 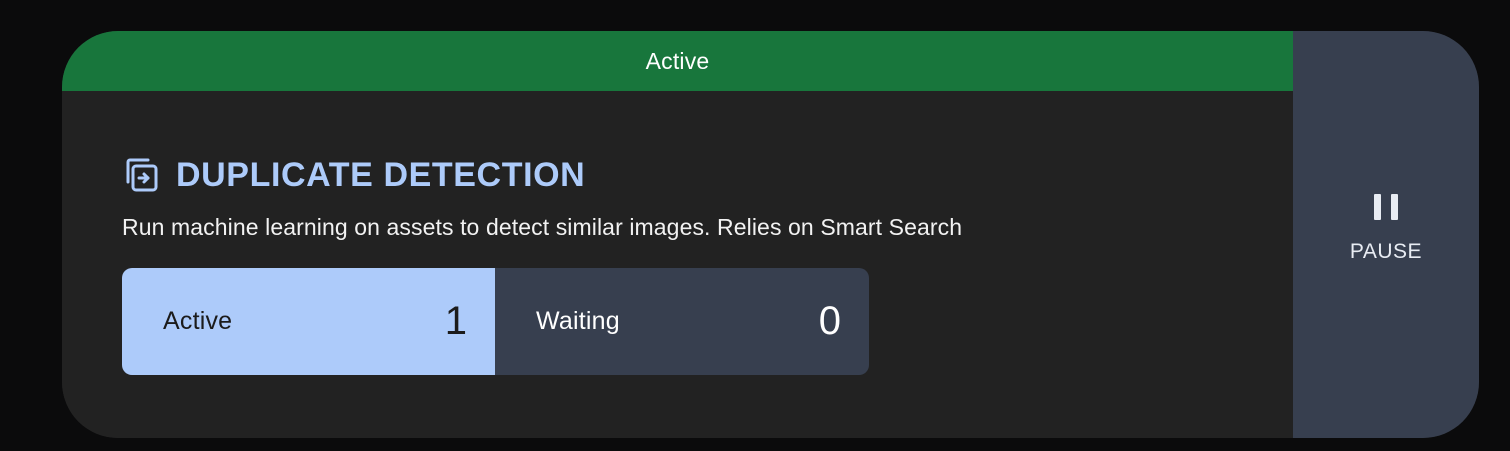 What do you see at coordinates (707, 175) in the screenshot?
I see `job-title-row: DUPLICATE DETECTION` at bounding box center [707, 175].